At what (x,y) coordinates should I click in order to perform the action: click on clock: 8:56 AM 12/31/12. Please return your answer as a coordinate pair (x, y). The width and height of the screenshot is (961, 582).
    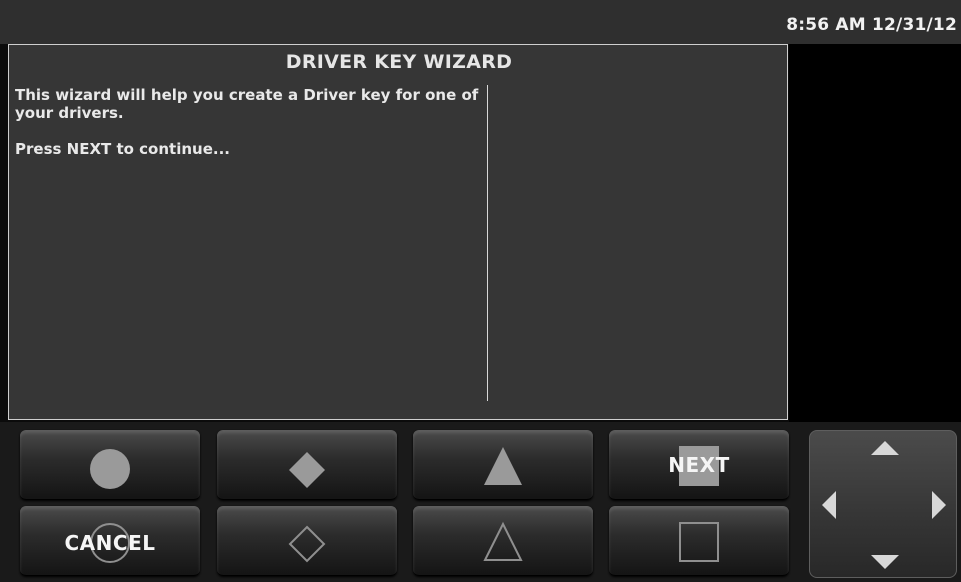
    Looking at the image, I should click on (871, 25).